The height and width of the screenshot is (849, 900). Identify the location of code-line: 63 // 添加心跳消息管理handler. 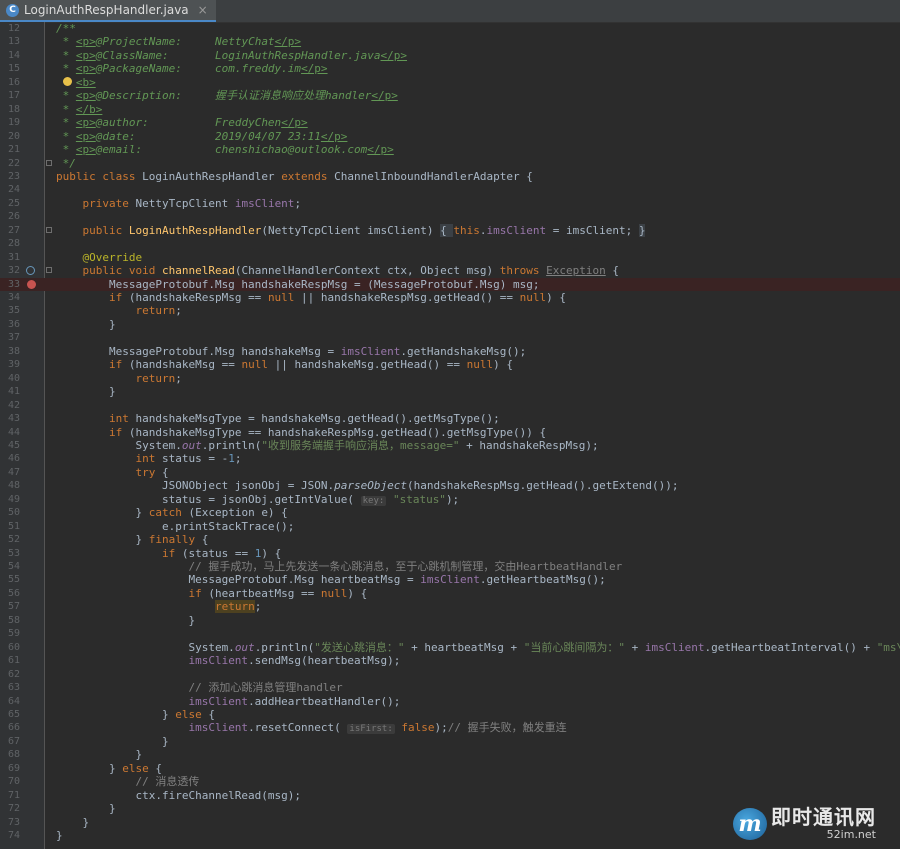
(450, 687).